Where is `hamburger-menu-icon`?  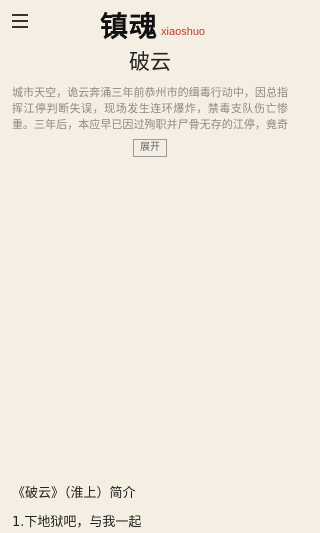
hamburger-menu-icon is located at coordinates (20, 21).